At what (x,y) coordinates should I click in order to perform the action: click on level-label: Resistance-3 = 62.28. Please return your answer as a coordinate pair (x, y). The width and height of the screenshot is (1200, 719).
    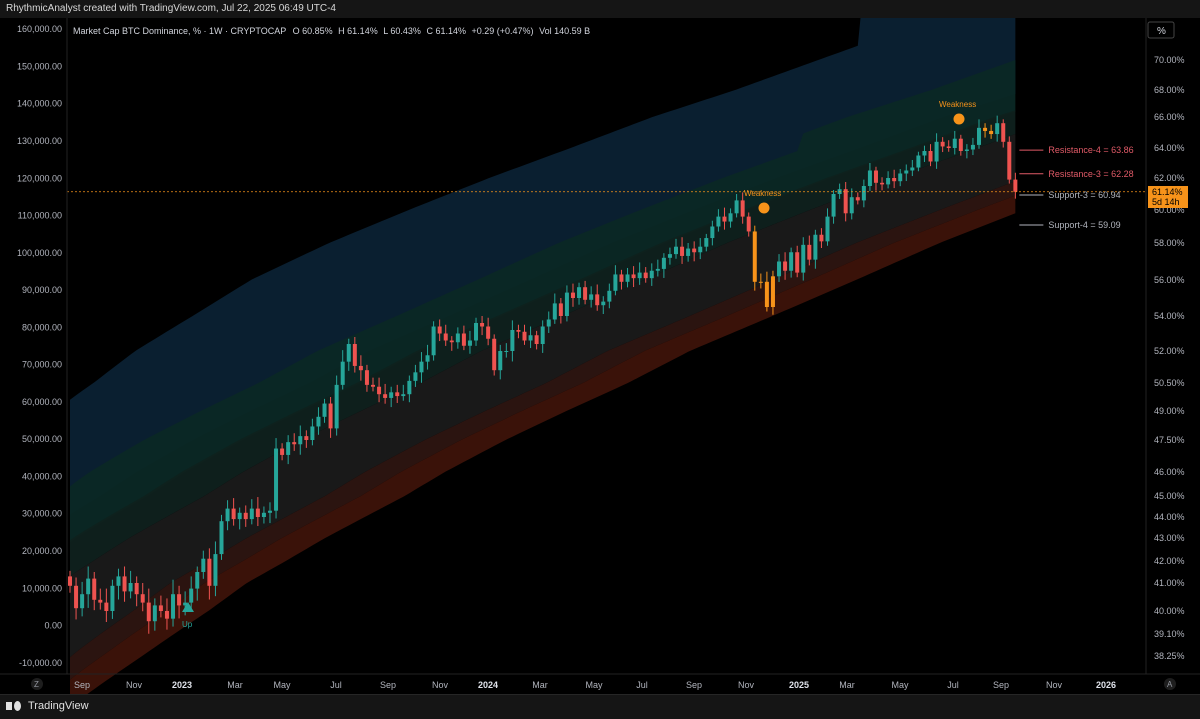
    Looking at the image, I should click on (1090, 174).